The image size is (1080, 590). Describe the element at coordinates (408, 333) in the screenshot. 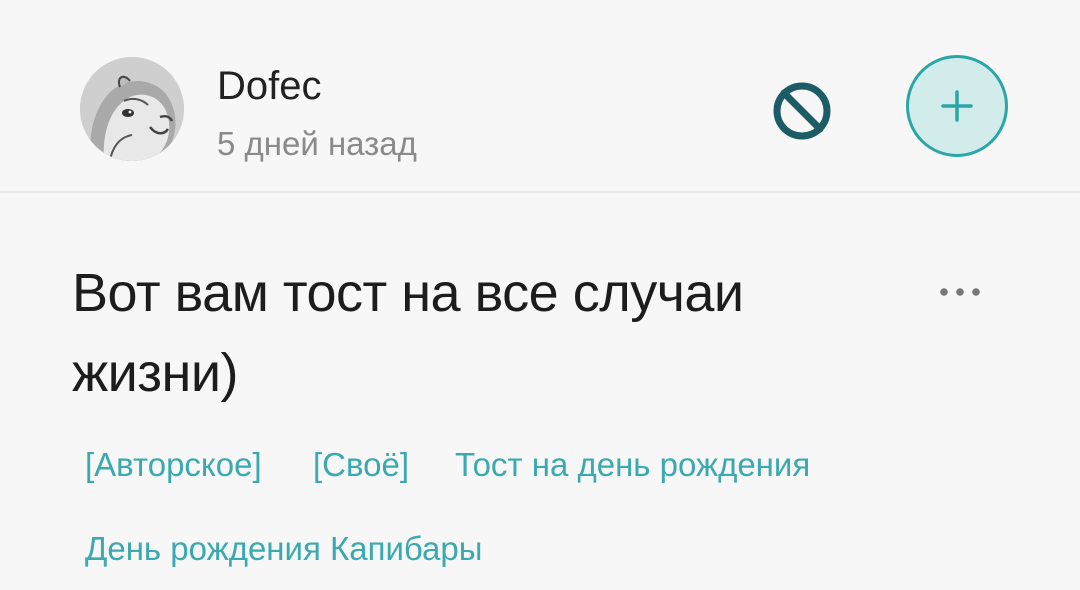

I see `post-title: Вот вам тост на все случаи жизни)` at that location.